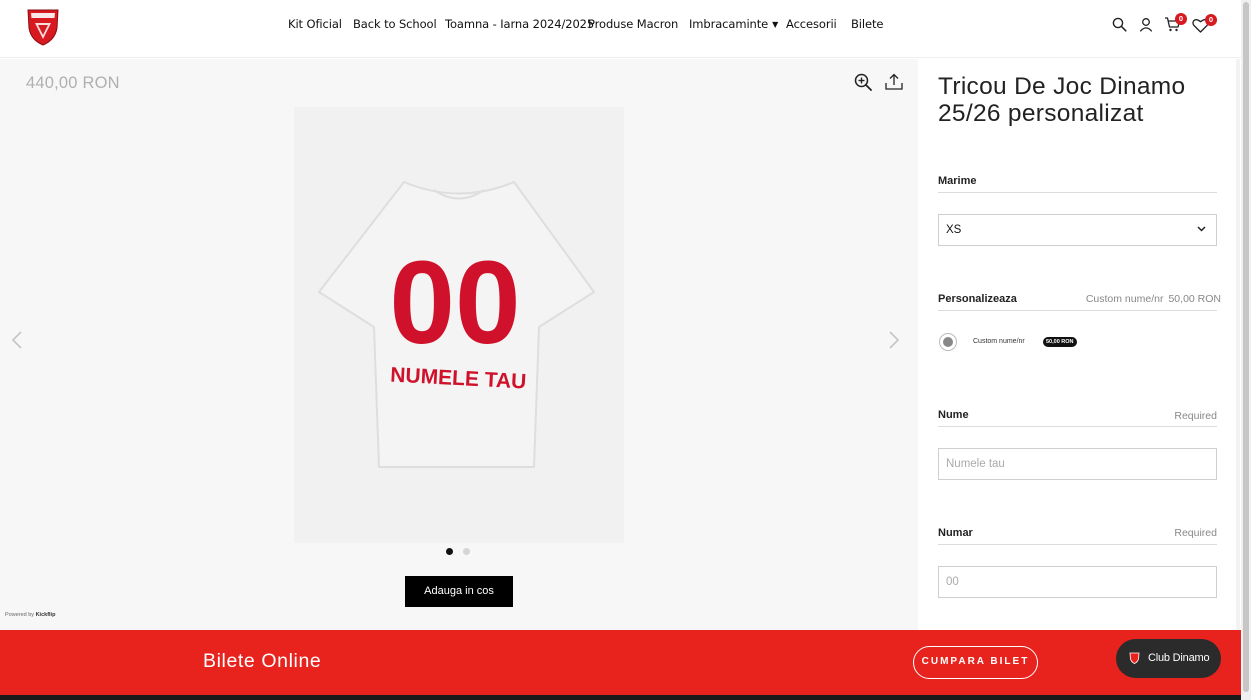 Image resolution: width=1251 pixels, height=700 pixels. Describe the element at coordinates (466, 551) in the screenshot. I see `carousel-dot` at that location.